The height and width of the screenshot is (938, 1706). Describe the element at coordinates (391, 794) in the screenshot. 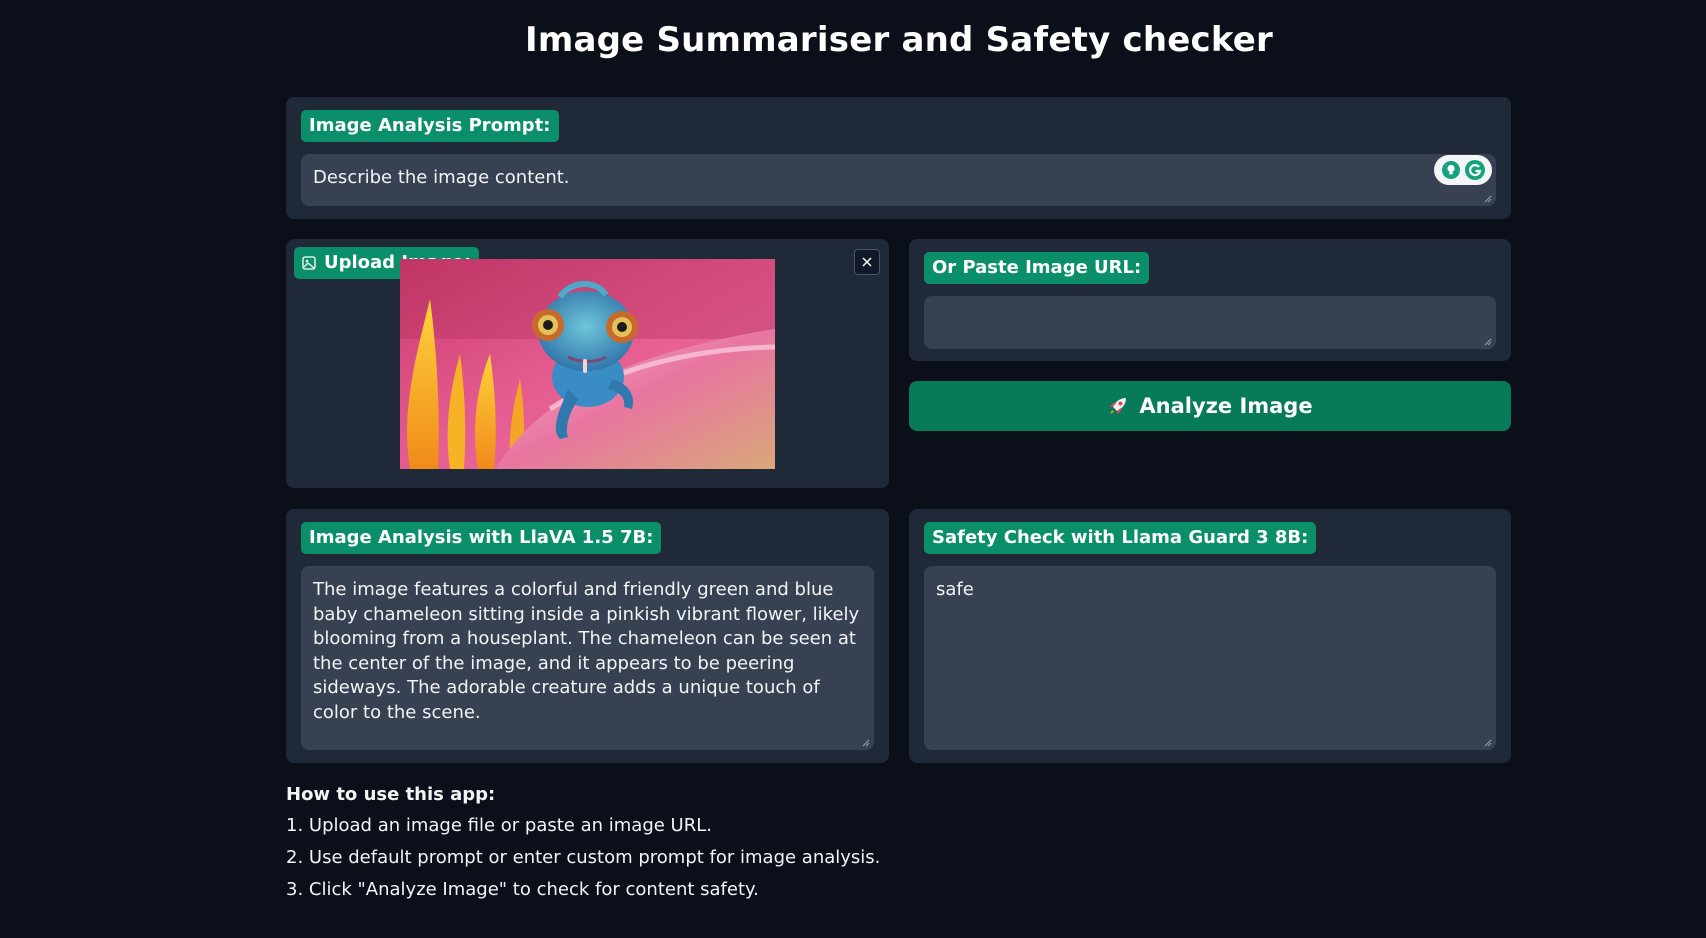

I see `how-to-heading: How to use this app:` at that location.